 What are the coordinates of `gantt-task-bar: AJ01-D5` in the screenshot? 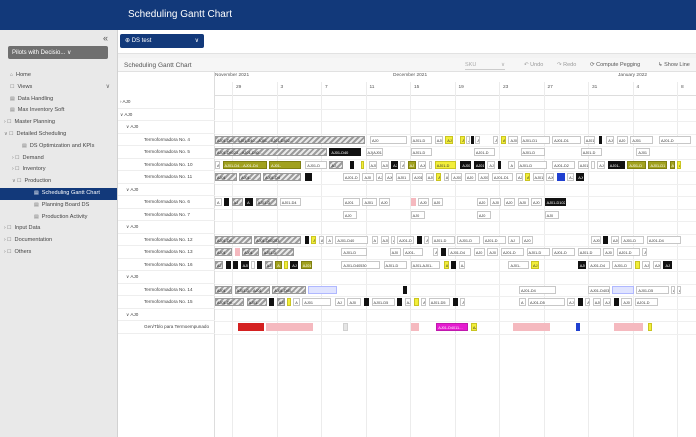 It's located at (383, 302).